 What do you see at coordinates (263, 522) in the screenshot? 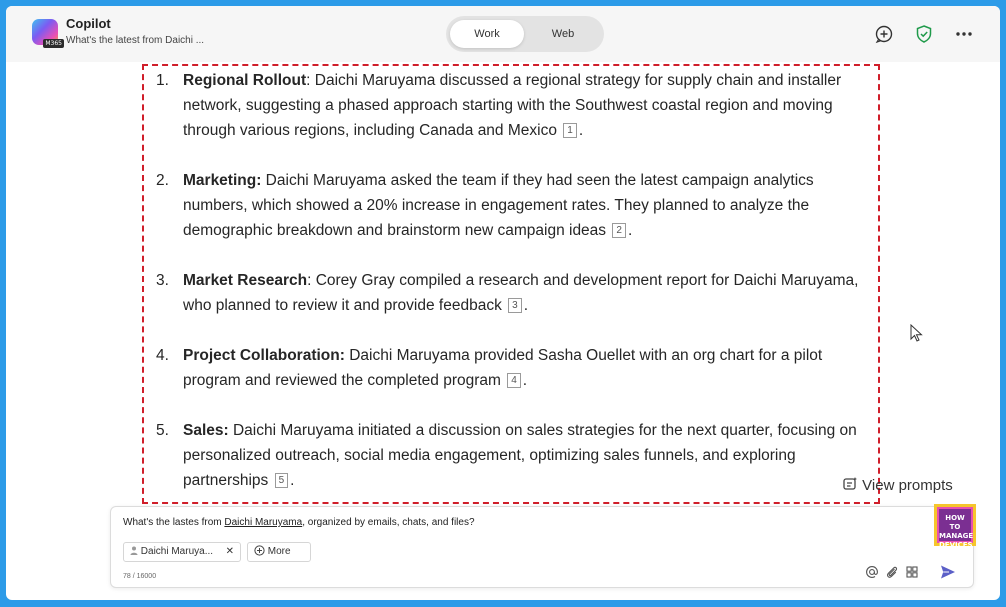
I see `prompt-mention: Daichi Maruyama` at bounding box center [263, 522].